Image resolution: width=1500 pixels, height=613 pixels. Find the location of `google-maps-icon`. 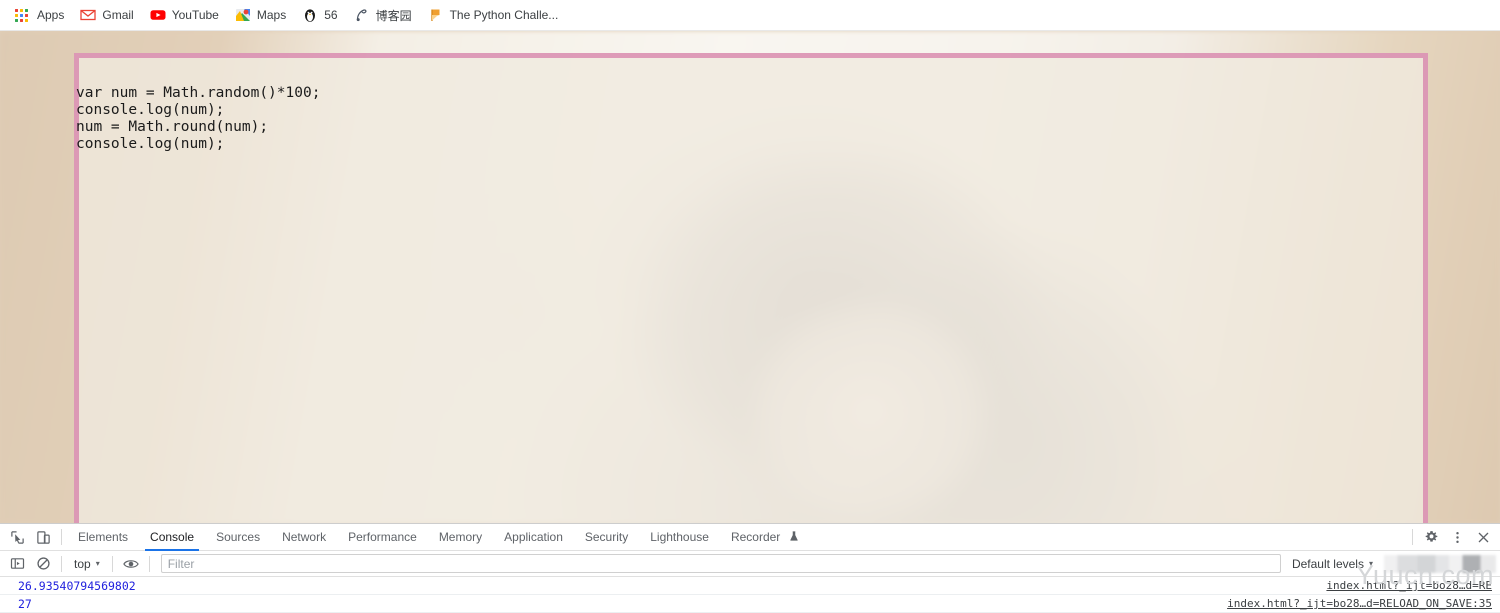

google-maps-icon is located at coordinates (243, 15).